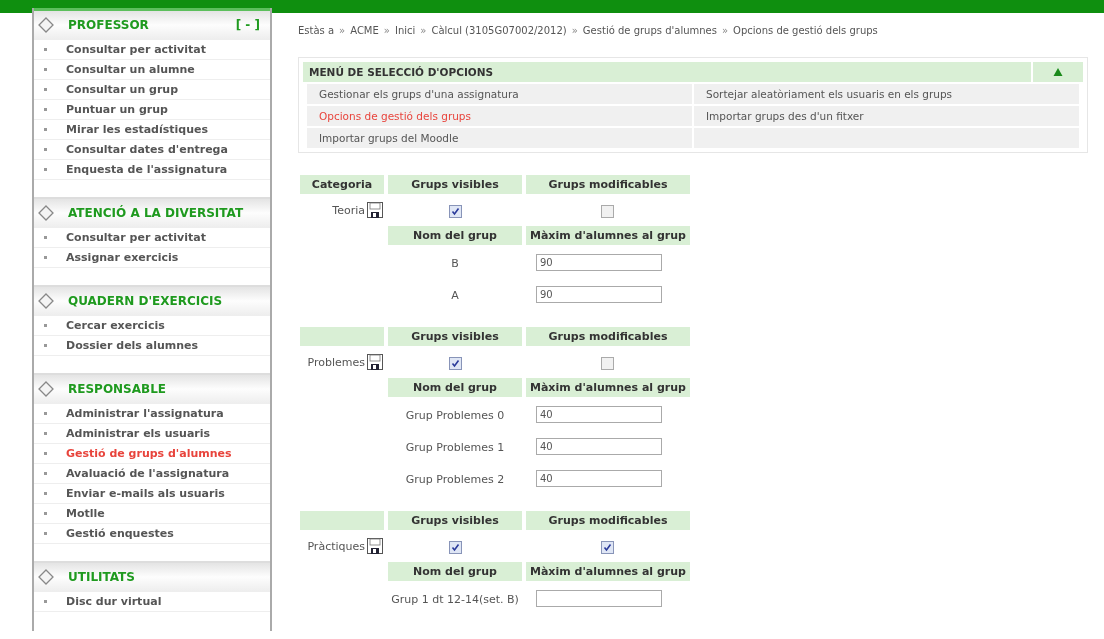  Describe the element at coordinates (886, 94) in the screenshot. I see `option-link: Sortejar aleatòriament els usuaris en els grups` at that location.